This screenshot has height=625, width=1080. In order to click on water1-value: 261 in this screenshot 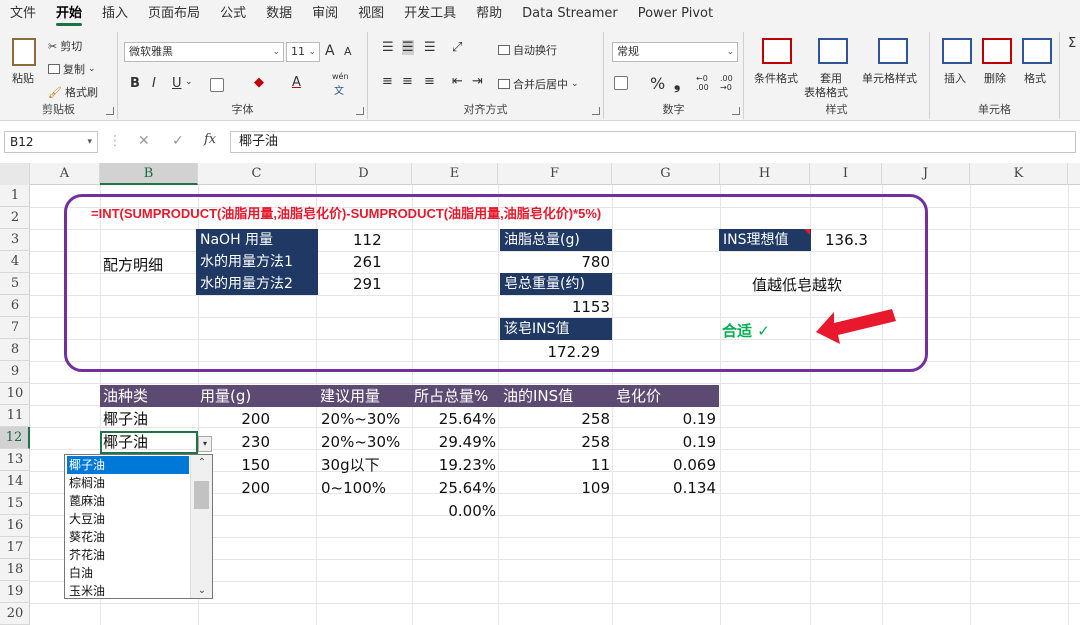, I will do `click(367, 262)`.